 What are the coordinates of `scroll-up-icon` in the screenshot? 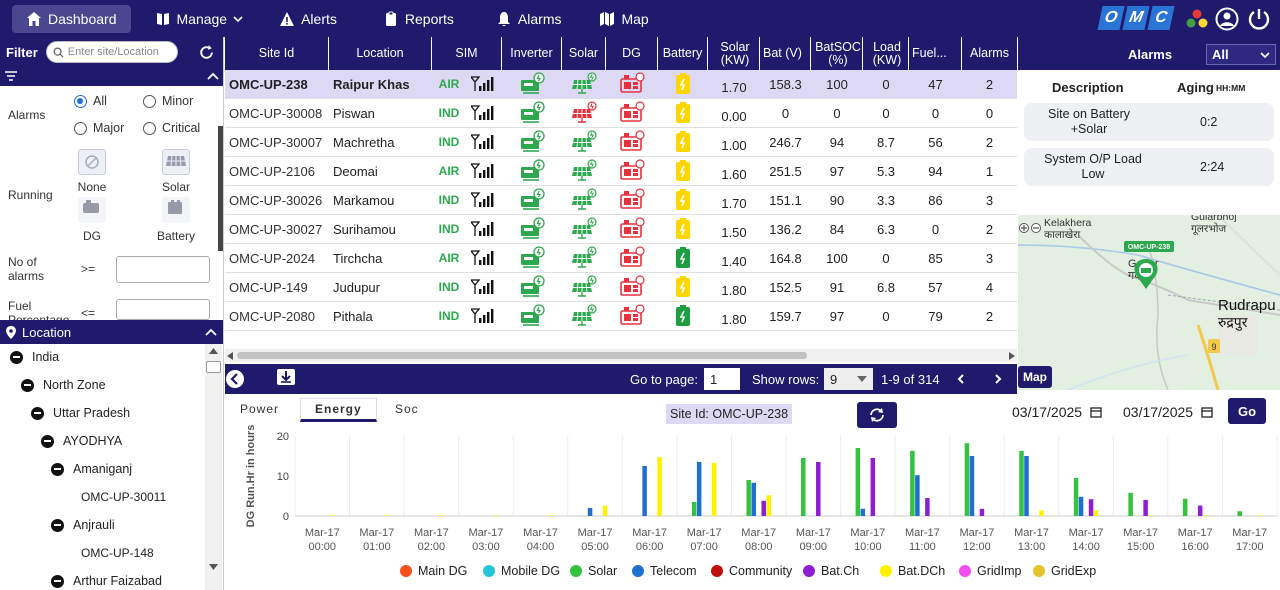 It's located at (213, 351).